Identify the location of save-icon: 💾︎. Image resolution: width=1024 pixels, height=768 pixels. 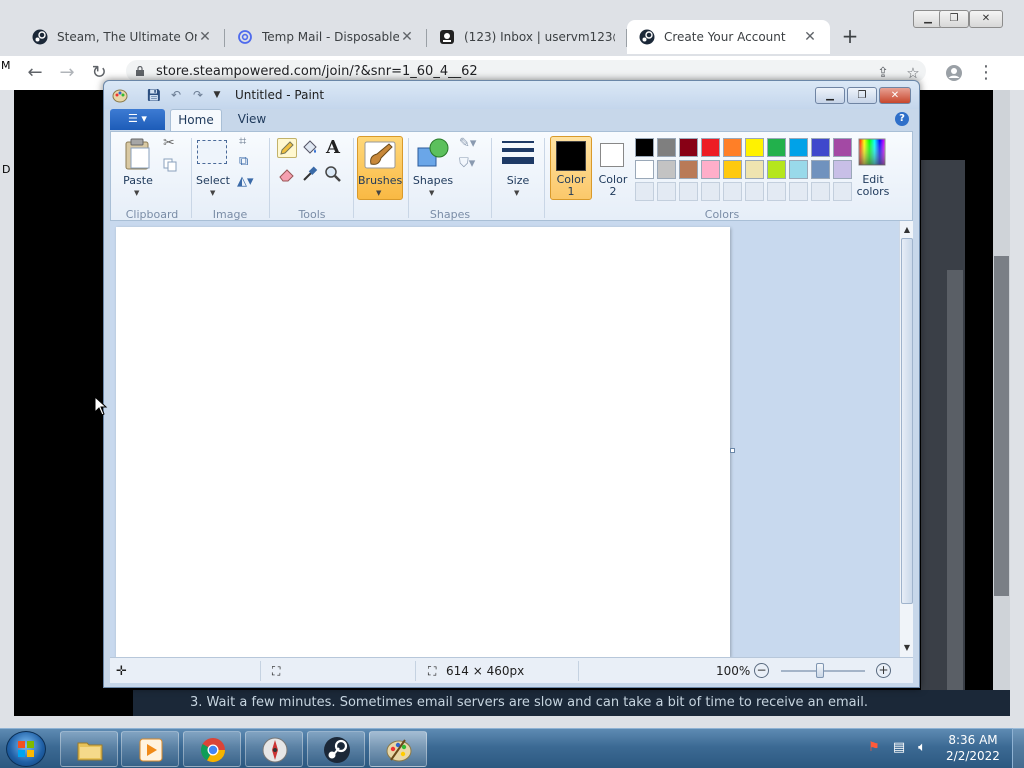
(154, 95).